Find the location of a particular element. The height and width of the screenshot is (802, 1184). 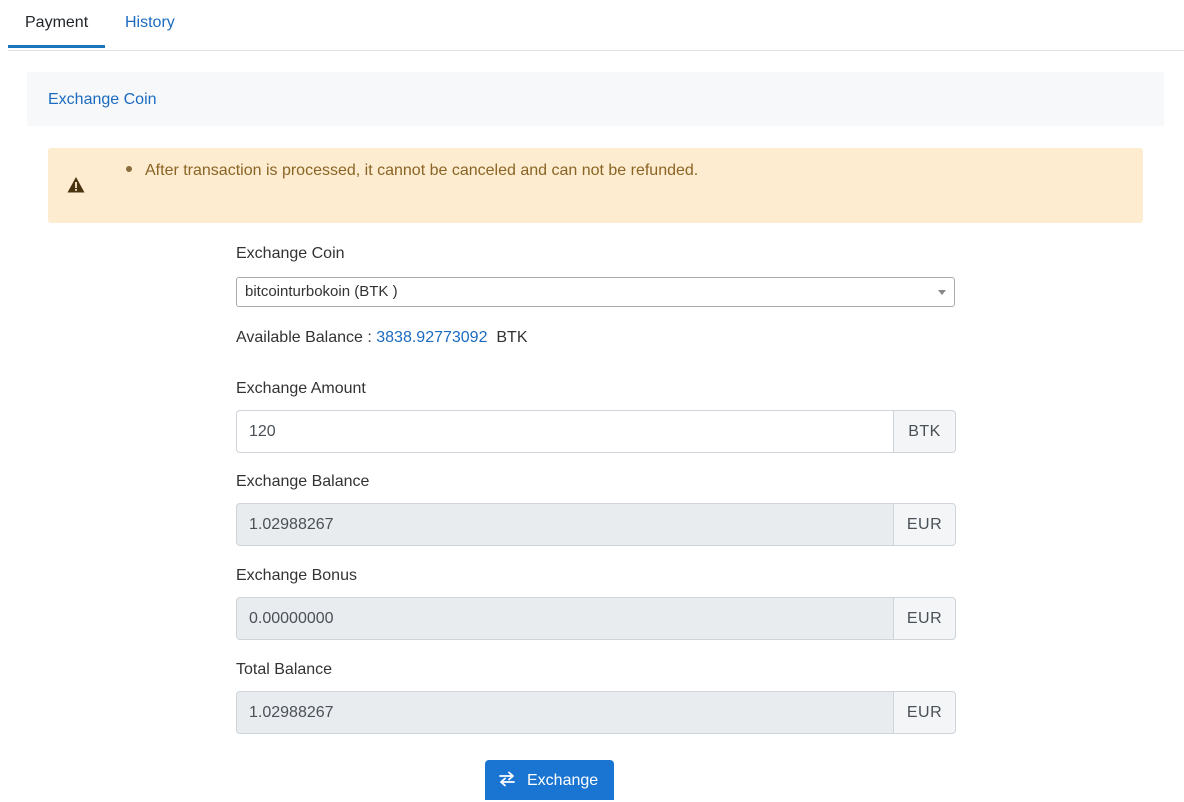

coin-select-value: bitcointurbokoin (BTK ) is located at coordinates (321, 291).